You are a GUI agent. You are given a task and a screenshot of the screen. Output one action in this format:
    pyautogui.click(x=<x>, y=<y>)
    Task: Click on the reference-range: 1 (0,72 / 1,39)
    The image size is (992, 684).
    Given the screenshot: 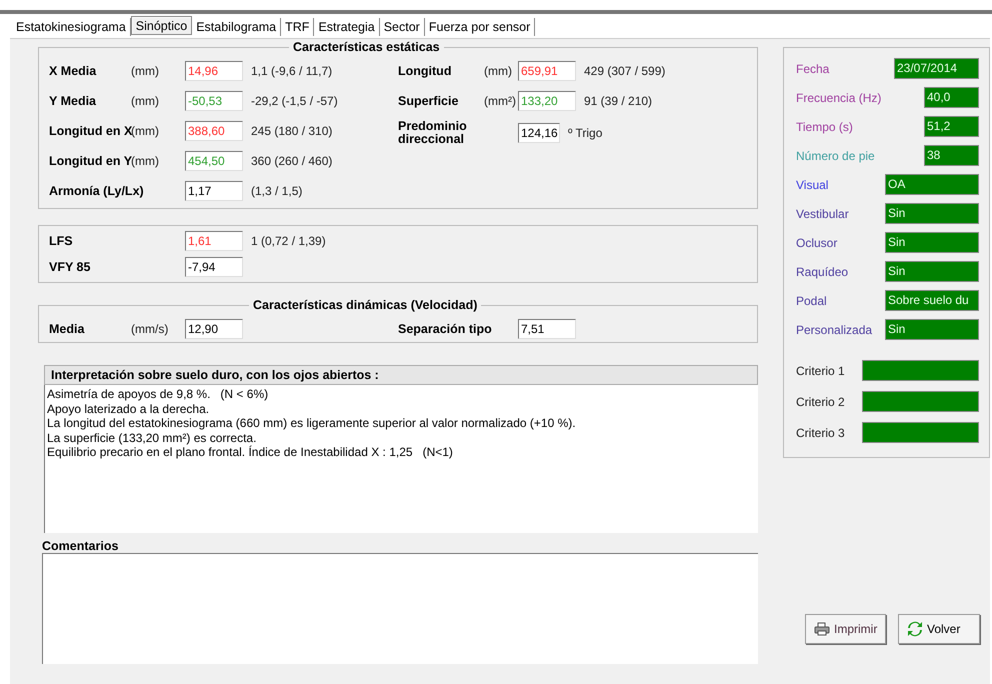 What is the action you would take?
    pyautogui.click(x=288, y=241)
    